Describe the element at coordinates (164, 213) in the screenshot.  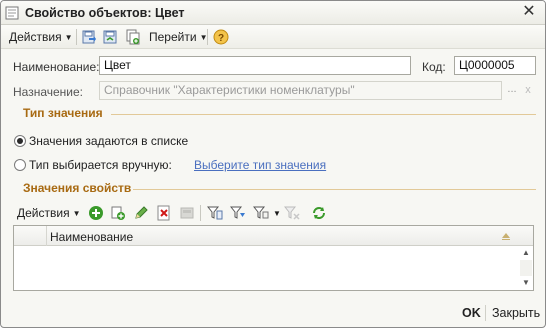
I see `delete-icon` at that location.